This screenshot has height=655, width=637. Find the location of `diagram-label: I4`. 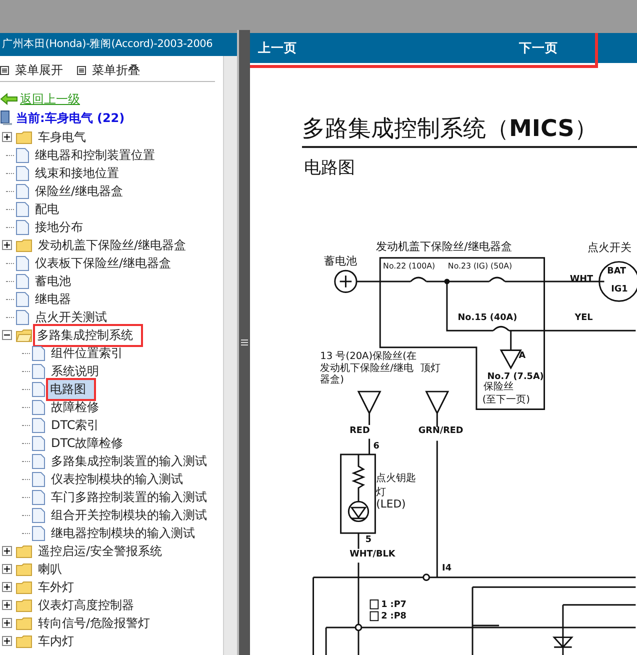

diagram-label: I4 is located at coordinates (447, 568).